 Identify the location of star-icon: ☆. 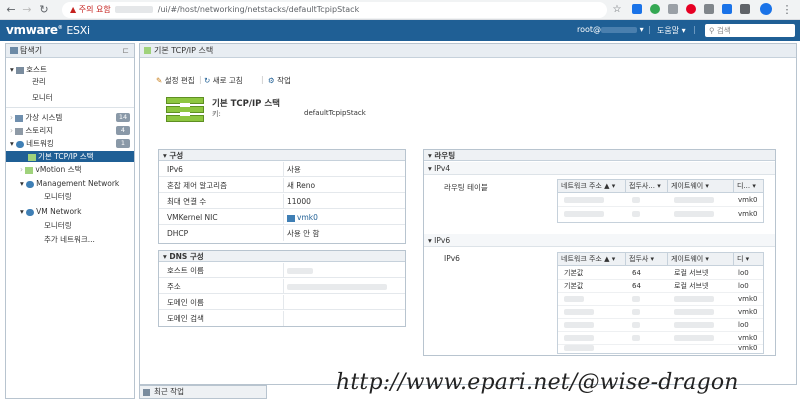
(617, 10).